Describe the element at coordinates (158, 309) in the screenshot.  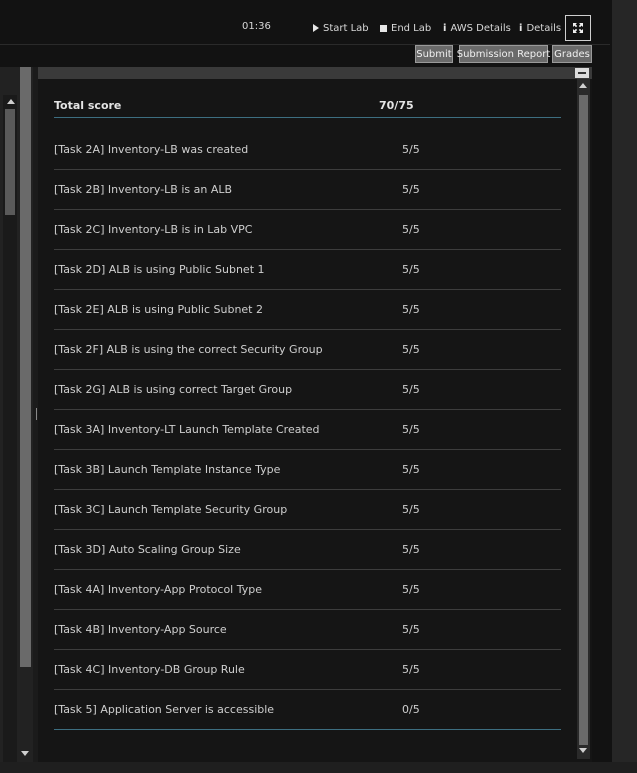
I see `task-label: [Task 2E] ALB is using Public Subnet 2` at that location.